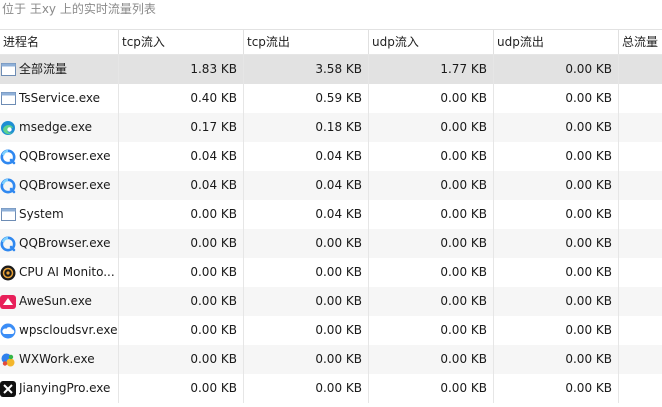  What do you see at coordinates (8, 388) in the screenshot?
I see `jianying-icon` at bounding box center [8, 388].